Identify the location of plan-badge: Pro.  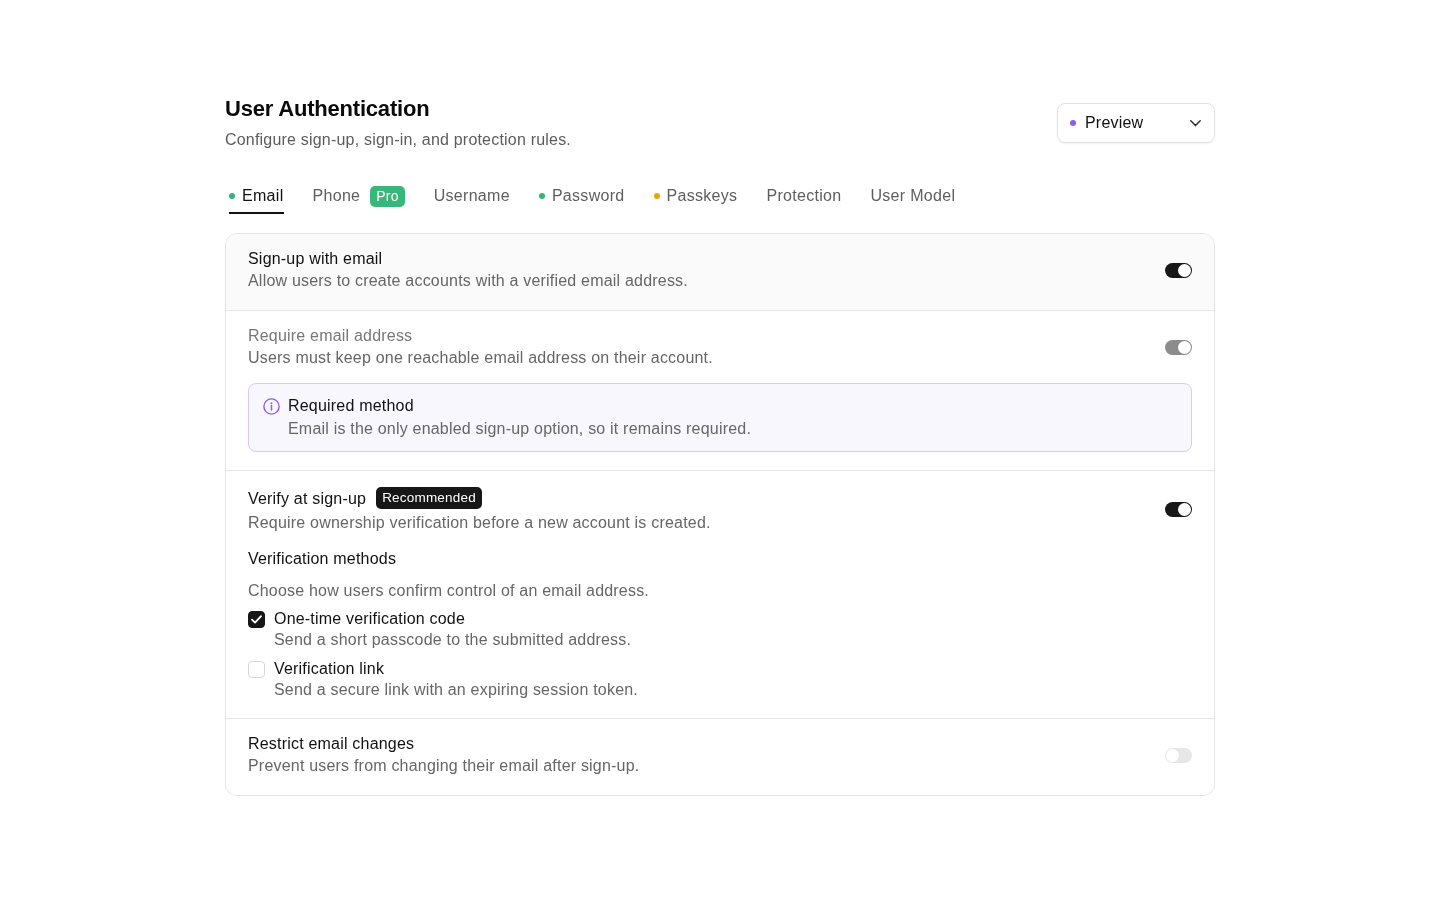
(387, 196).